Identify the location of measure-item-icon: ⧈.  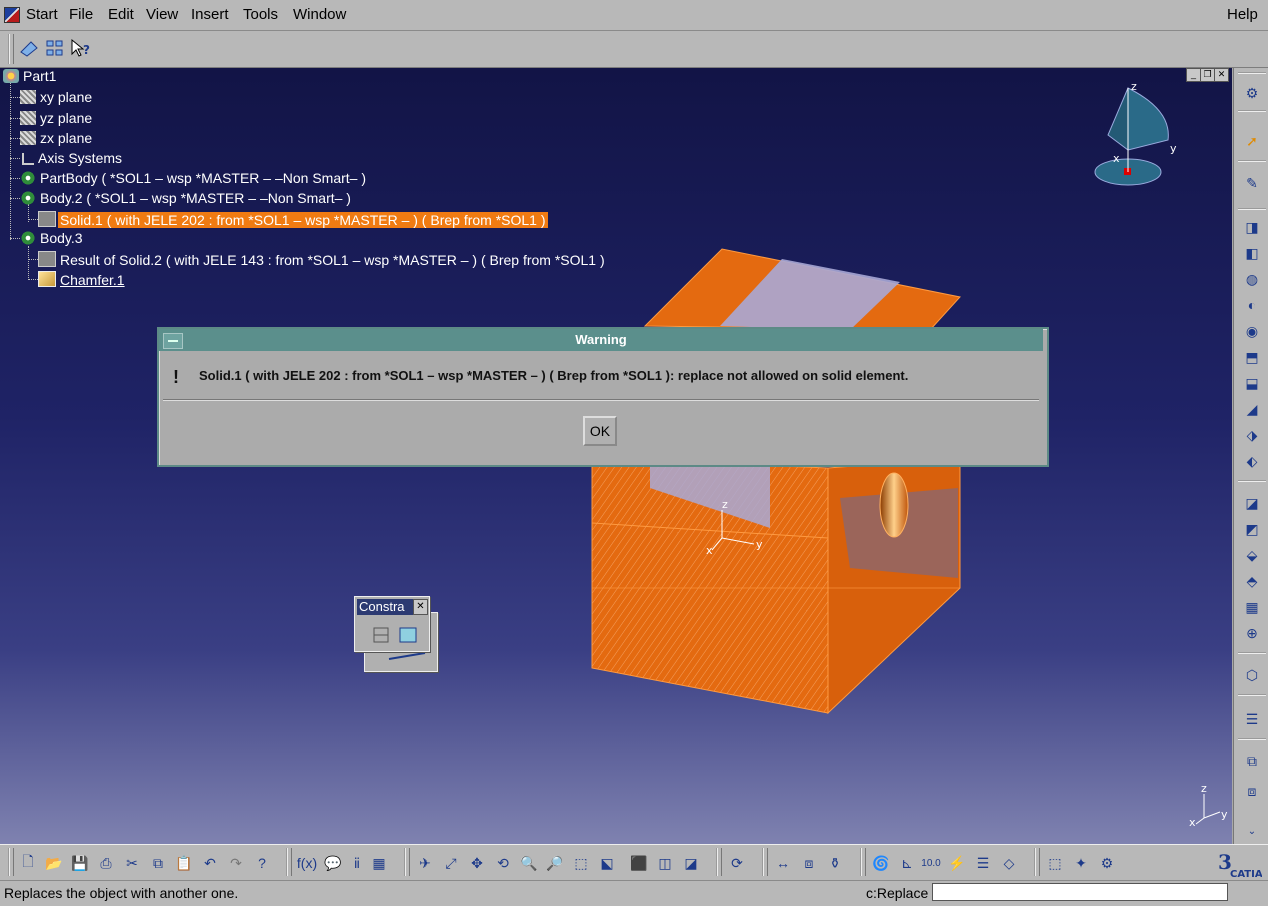
(809, 863).